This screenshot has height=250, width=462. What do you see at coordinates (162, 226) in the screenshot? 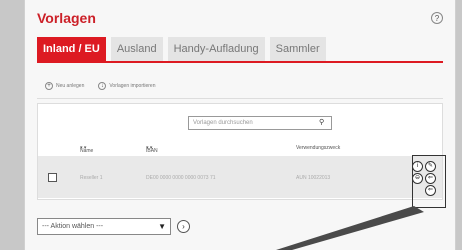
I see `dropdown-arrow-icon: ▼` at bounding box center [162, 226].